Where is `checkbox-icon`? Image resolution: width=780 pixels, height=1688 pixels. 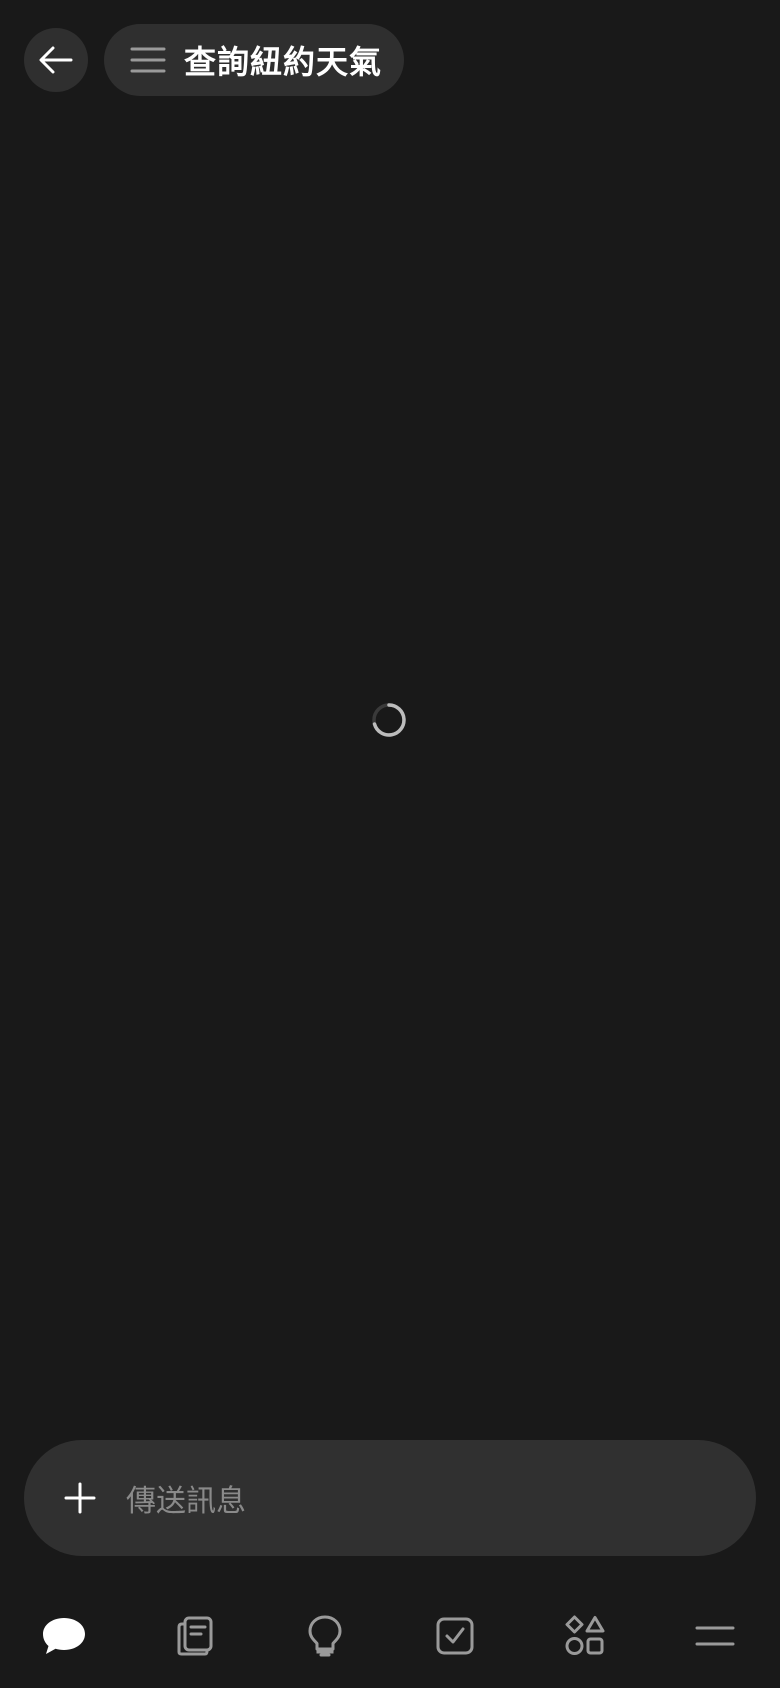
checkbox-icon is located at coordinates (455, 1636).